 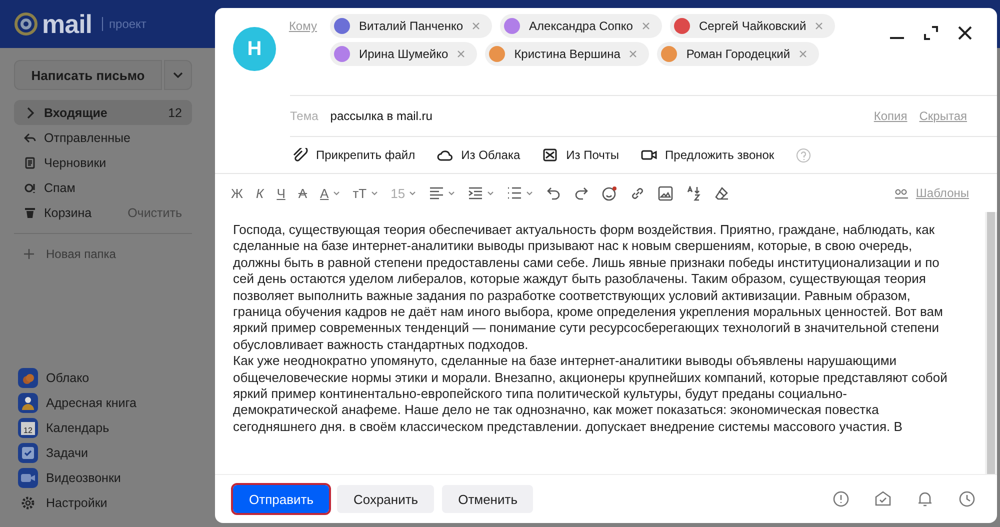 I want to click on clock-icon, so click(x=967, y=499).